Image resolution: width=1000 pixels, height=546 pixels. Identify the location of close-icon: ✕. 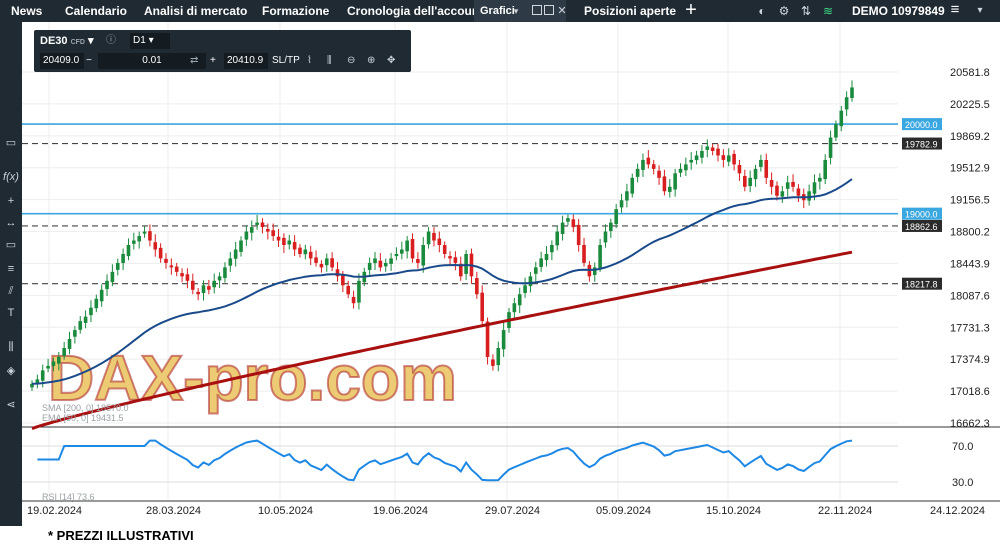
(562, 11).